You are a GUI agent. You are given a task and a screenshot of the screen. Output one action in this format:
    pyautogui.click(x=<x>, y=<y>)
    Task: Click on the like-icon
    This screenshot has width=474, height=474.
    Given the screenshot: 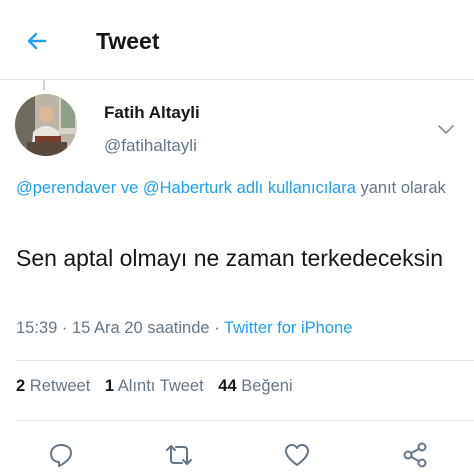 What is the action you would take?
    pyautogui.click(x=297, y=455)
    